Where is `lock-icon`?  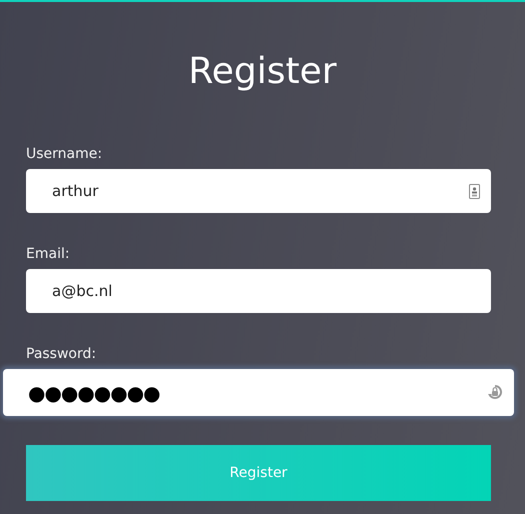 lock-icon is located at coordinates (495, 393).